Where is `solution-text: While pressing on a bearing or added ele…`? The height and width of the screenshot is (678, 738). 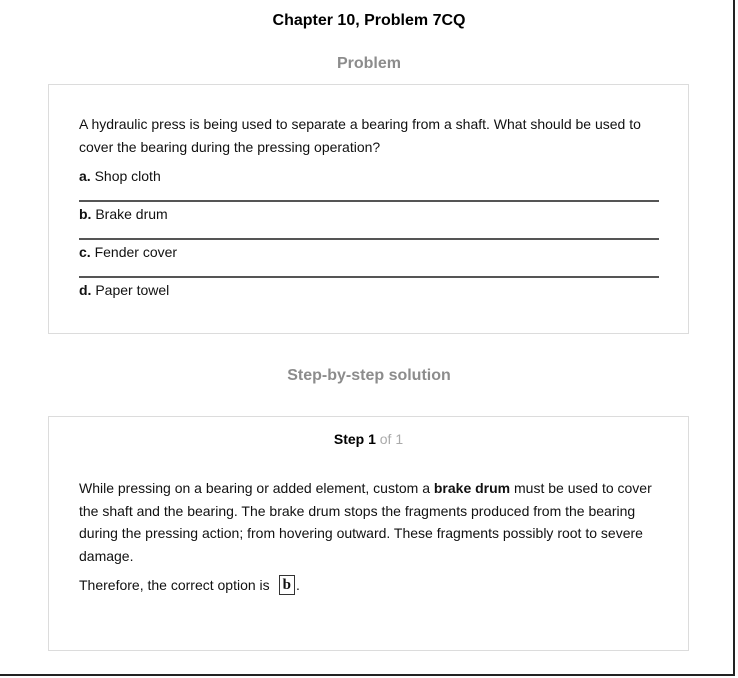
solution-text: While pressing on a bearing or added ele… is located at coordinates (369, 522).